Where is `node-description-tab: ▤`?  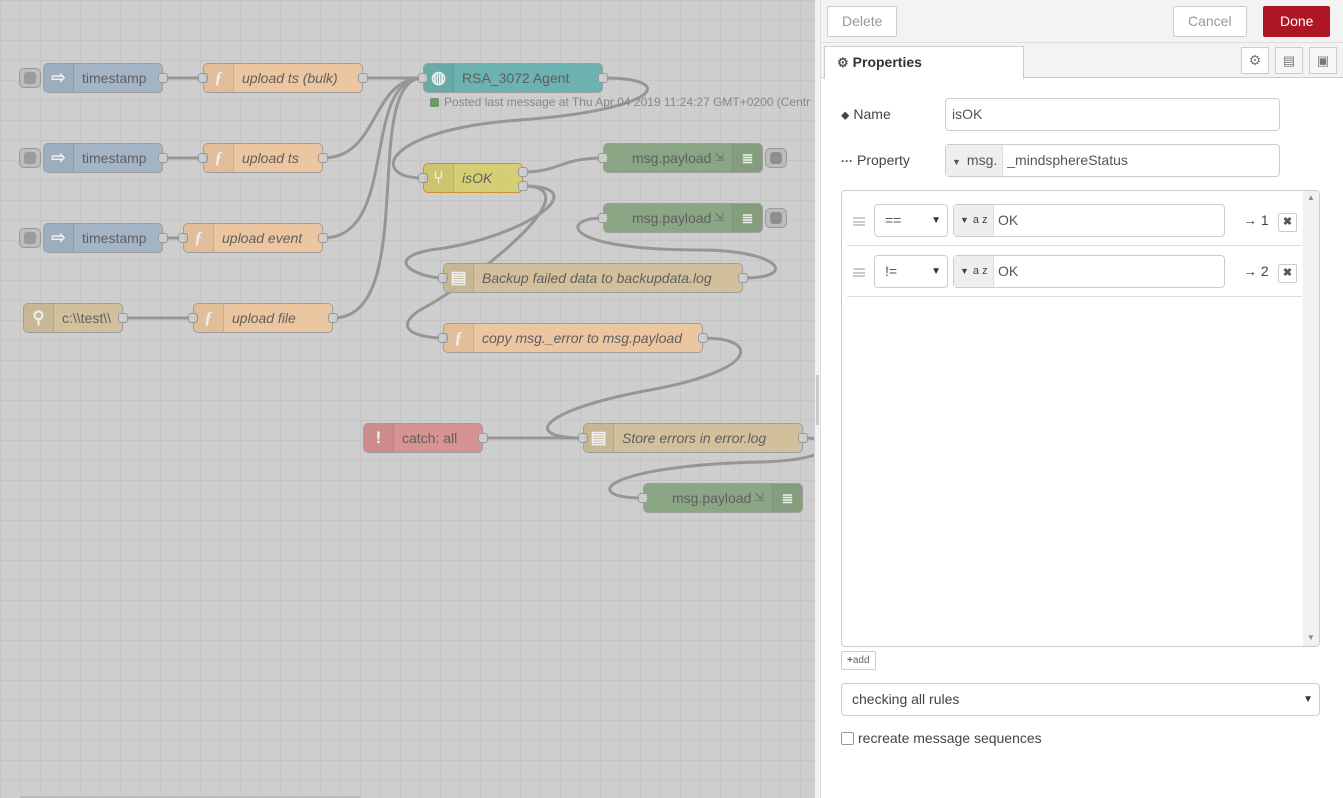
node-description-tab: ▤ is located at coordinates (1289, 60).